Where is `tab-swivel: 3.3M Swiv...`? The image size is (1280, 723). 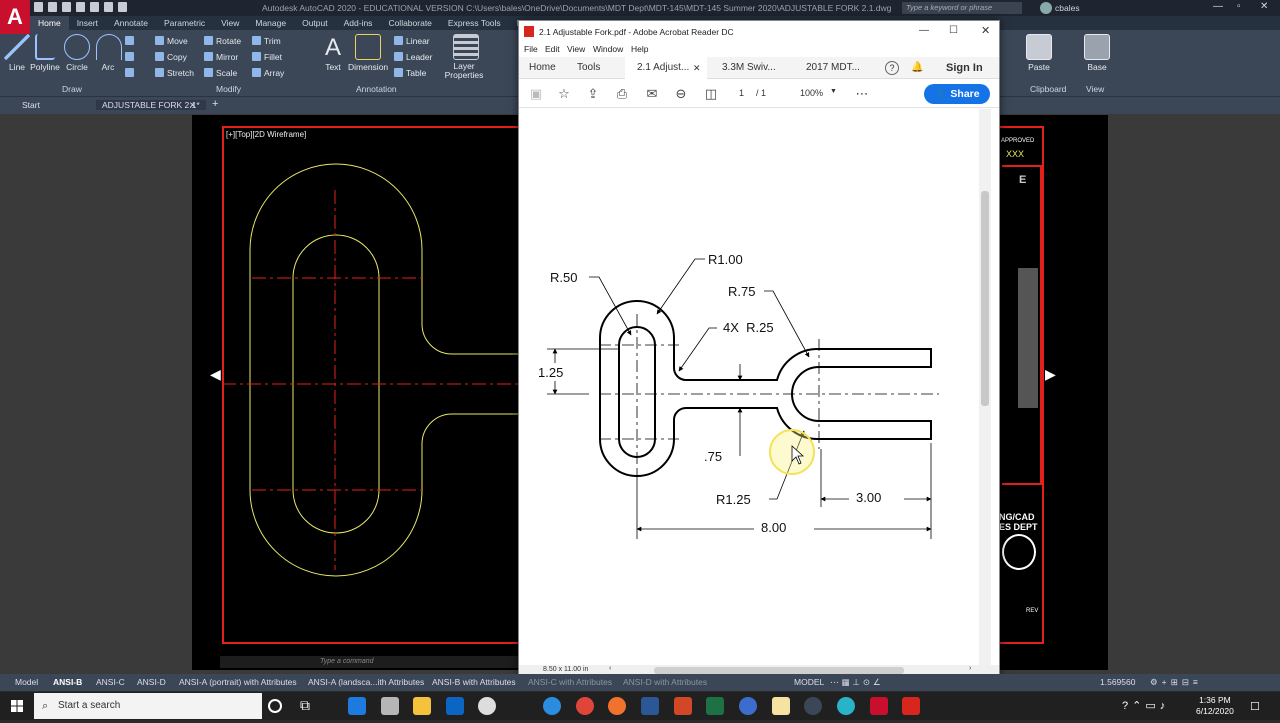
tab-swivel: 3.3M Swiv... is located at coordinates (749, 68).